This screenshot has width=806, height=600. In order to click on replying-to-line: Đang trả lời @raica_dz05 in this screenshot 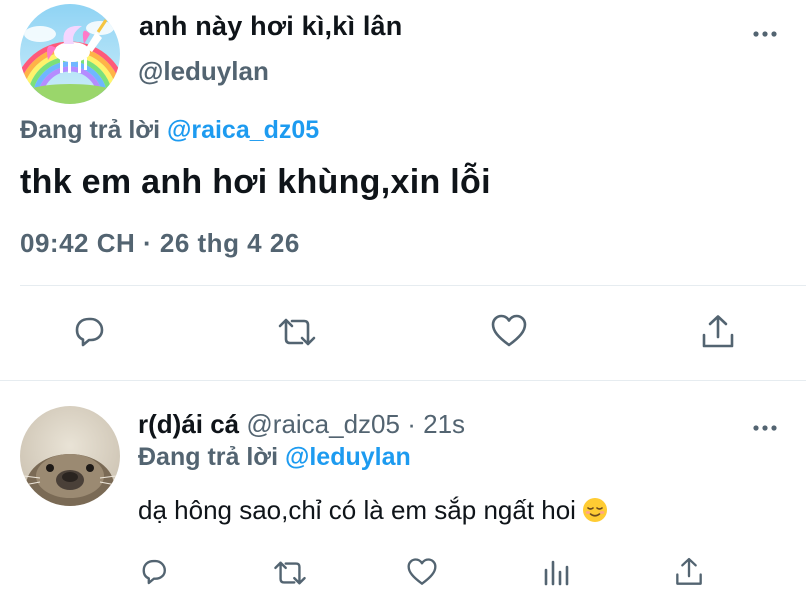, I will do `click(169, 130)`.